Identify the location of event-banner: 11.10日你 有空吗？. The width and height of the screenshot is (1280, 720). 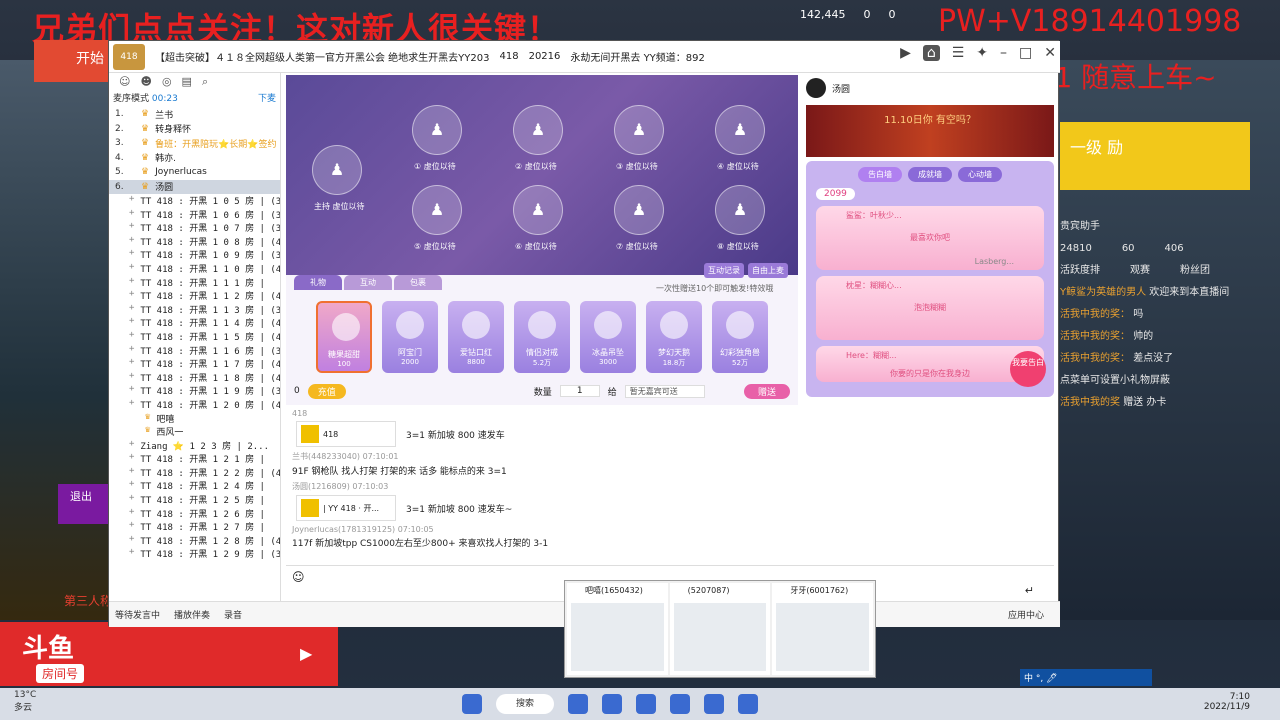
(930, 131).